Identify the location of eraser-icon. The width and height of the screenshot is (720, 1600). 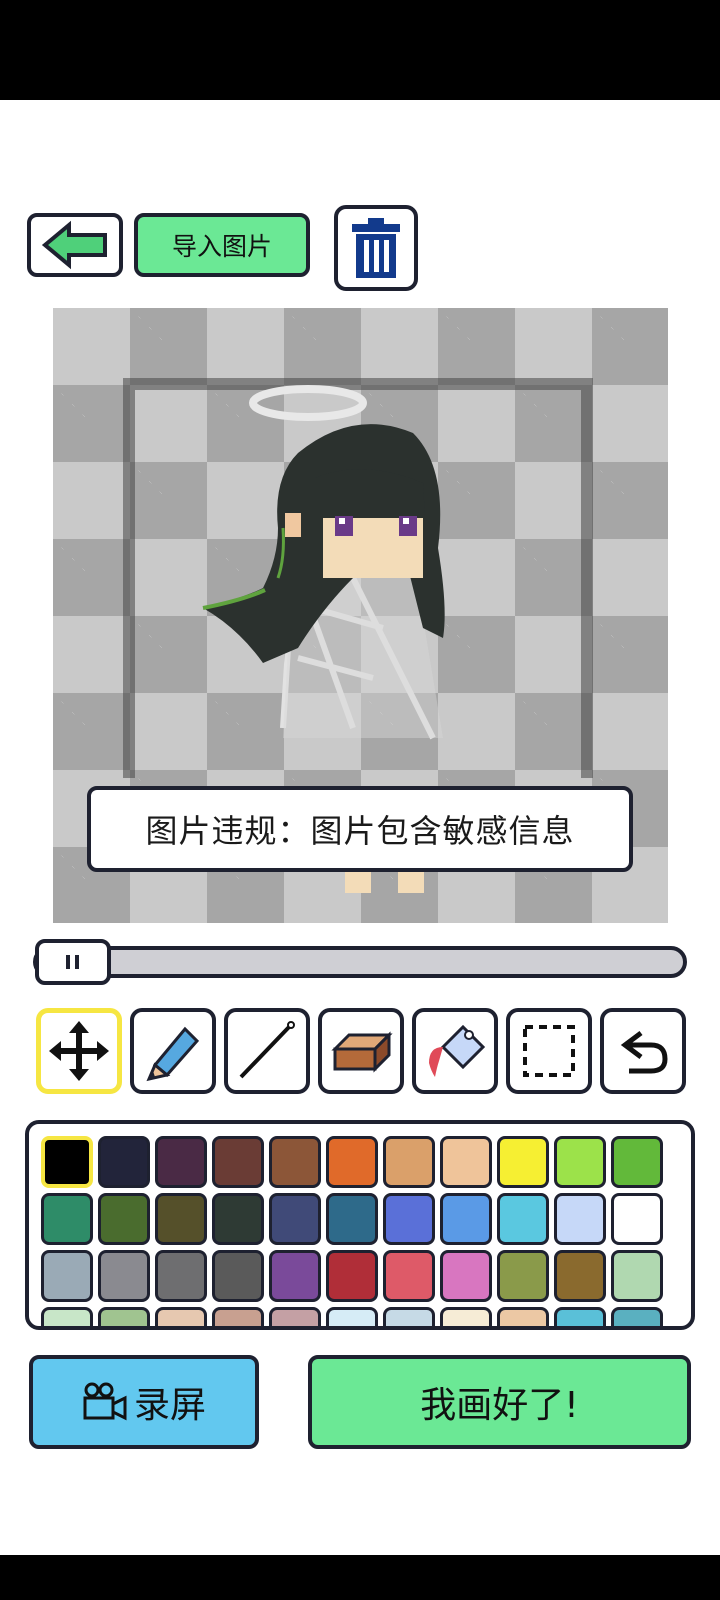
(362, 1052).